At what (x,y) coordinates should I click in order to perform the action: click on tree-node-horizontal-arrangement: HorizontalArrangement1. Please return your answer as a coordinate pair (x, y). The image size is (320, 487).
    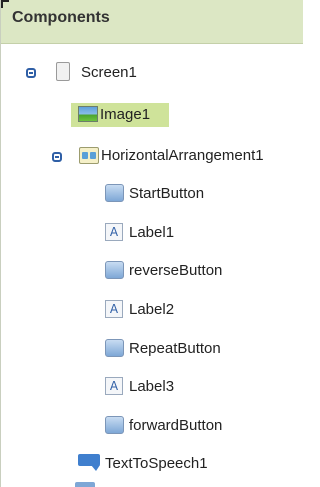
    Looking at the image, I should click on (152, 156).